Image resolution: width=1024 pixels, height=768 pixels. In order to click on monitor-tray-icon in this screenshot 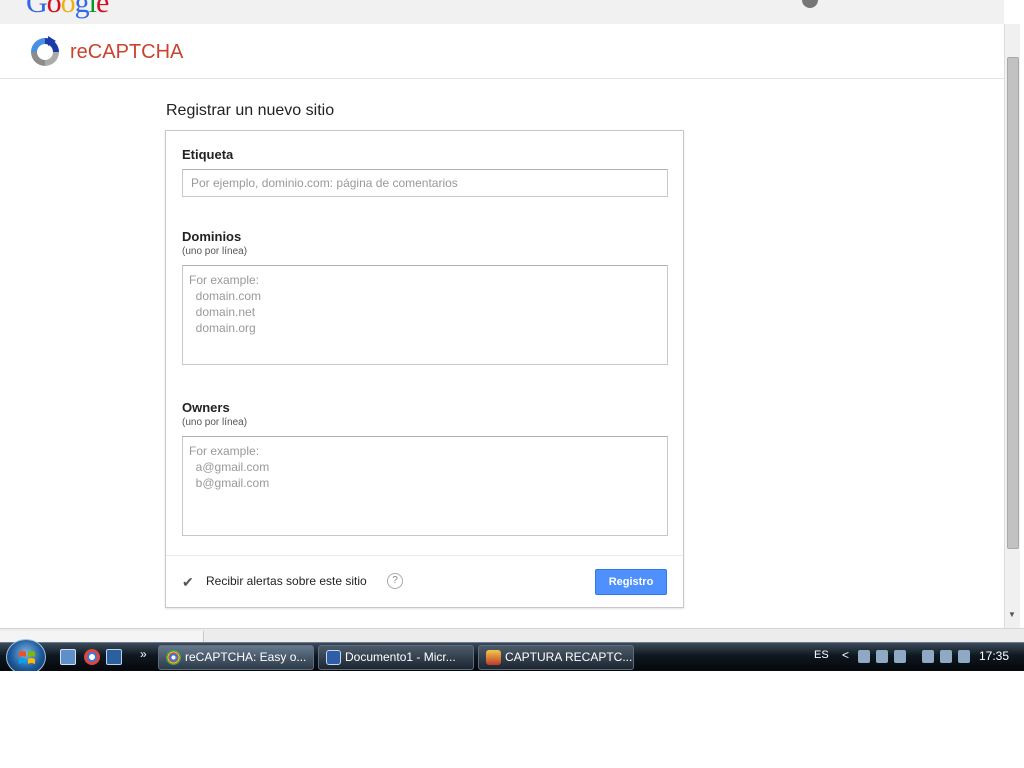, I will do `click(882, 656)`.